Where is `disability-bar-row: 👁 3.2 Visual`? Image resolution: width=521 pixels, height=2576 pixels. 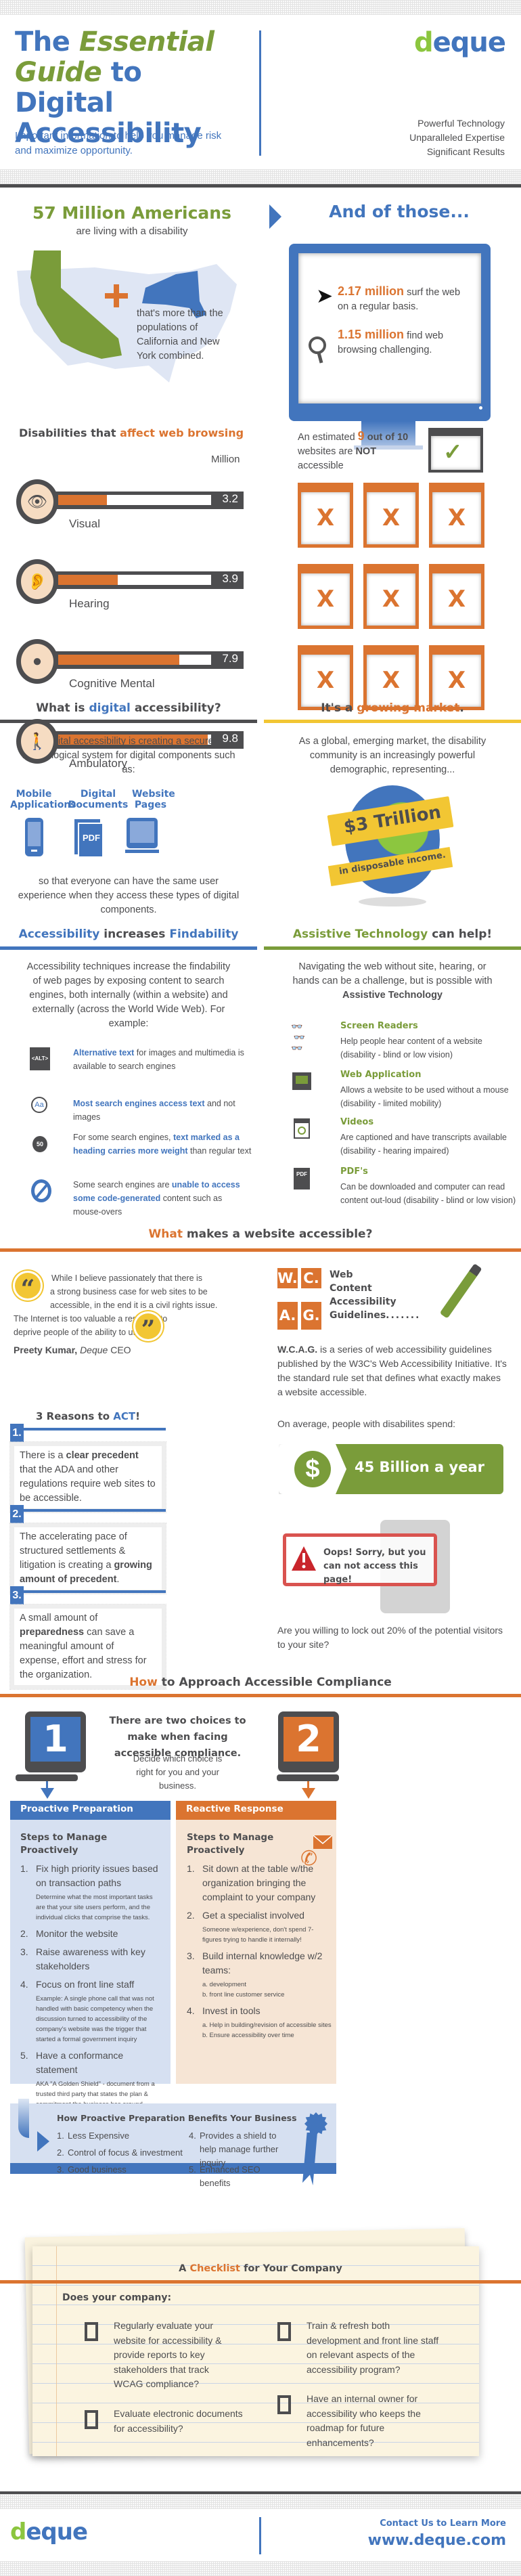 disability-bar-row: 👁 3.2 Visual is located at coordinates (130, 513).